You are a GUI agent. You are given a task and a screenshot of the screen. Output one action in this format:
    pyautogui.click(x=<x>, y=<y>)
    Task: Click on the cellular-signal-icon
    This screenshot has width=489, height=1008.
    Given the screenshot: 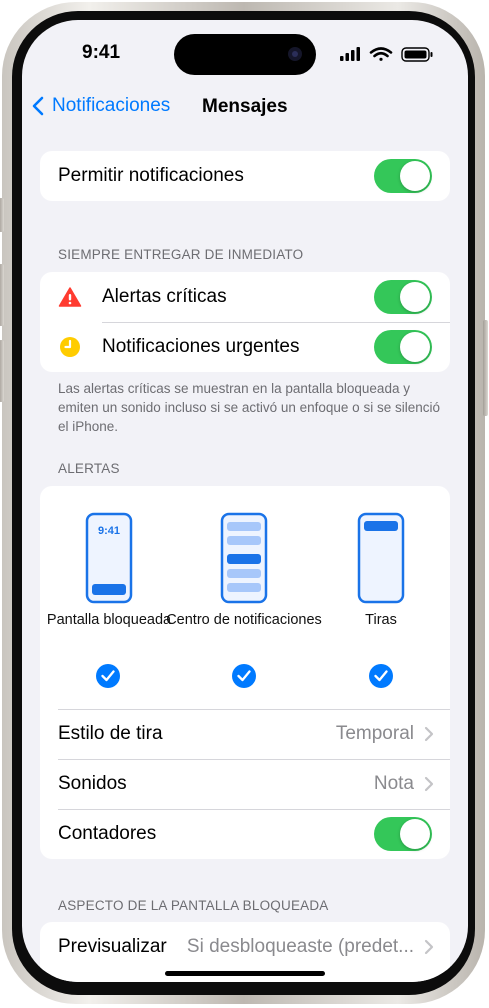 What is the action you would take?
    pyautogui.click(x=350, y=54)
    